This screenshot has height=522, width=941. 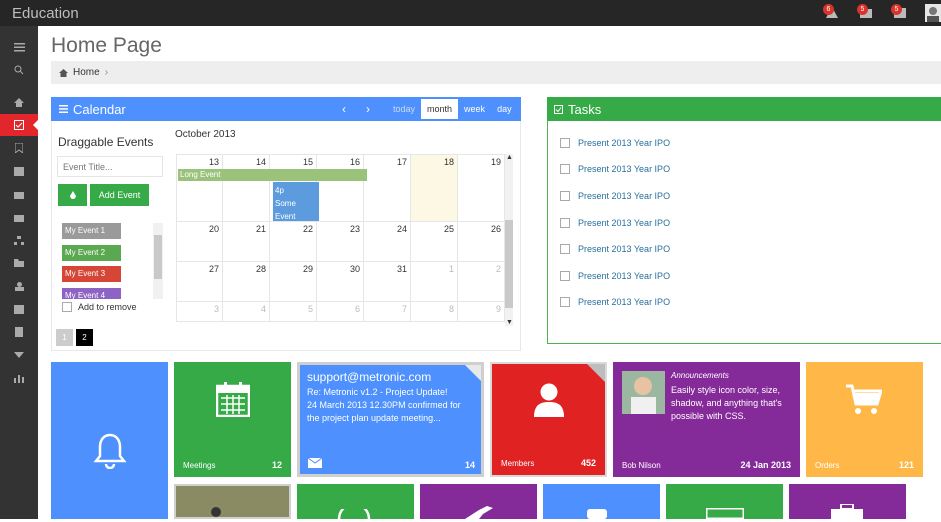 I want to click on long-event: Long Event, so click(x=272, y=175).